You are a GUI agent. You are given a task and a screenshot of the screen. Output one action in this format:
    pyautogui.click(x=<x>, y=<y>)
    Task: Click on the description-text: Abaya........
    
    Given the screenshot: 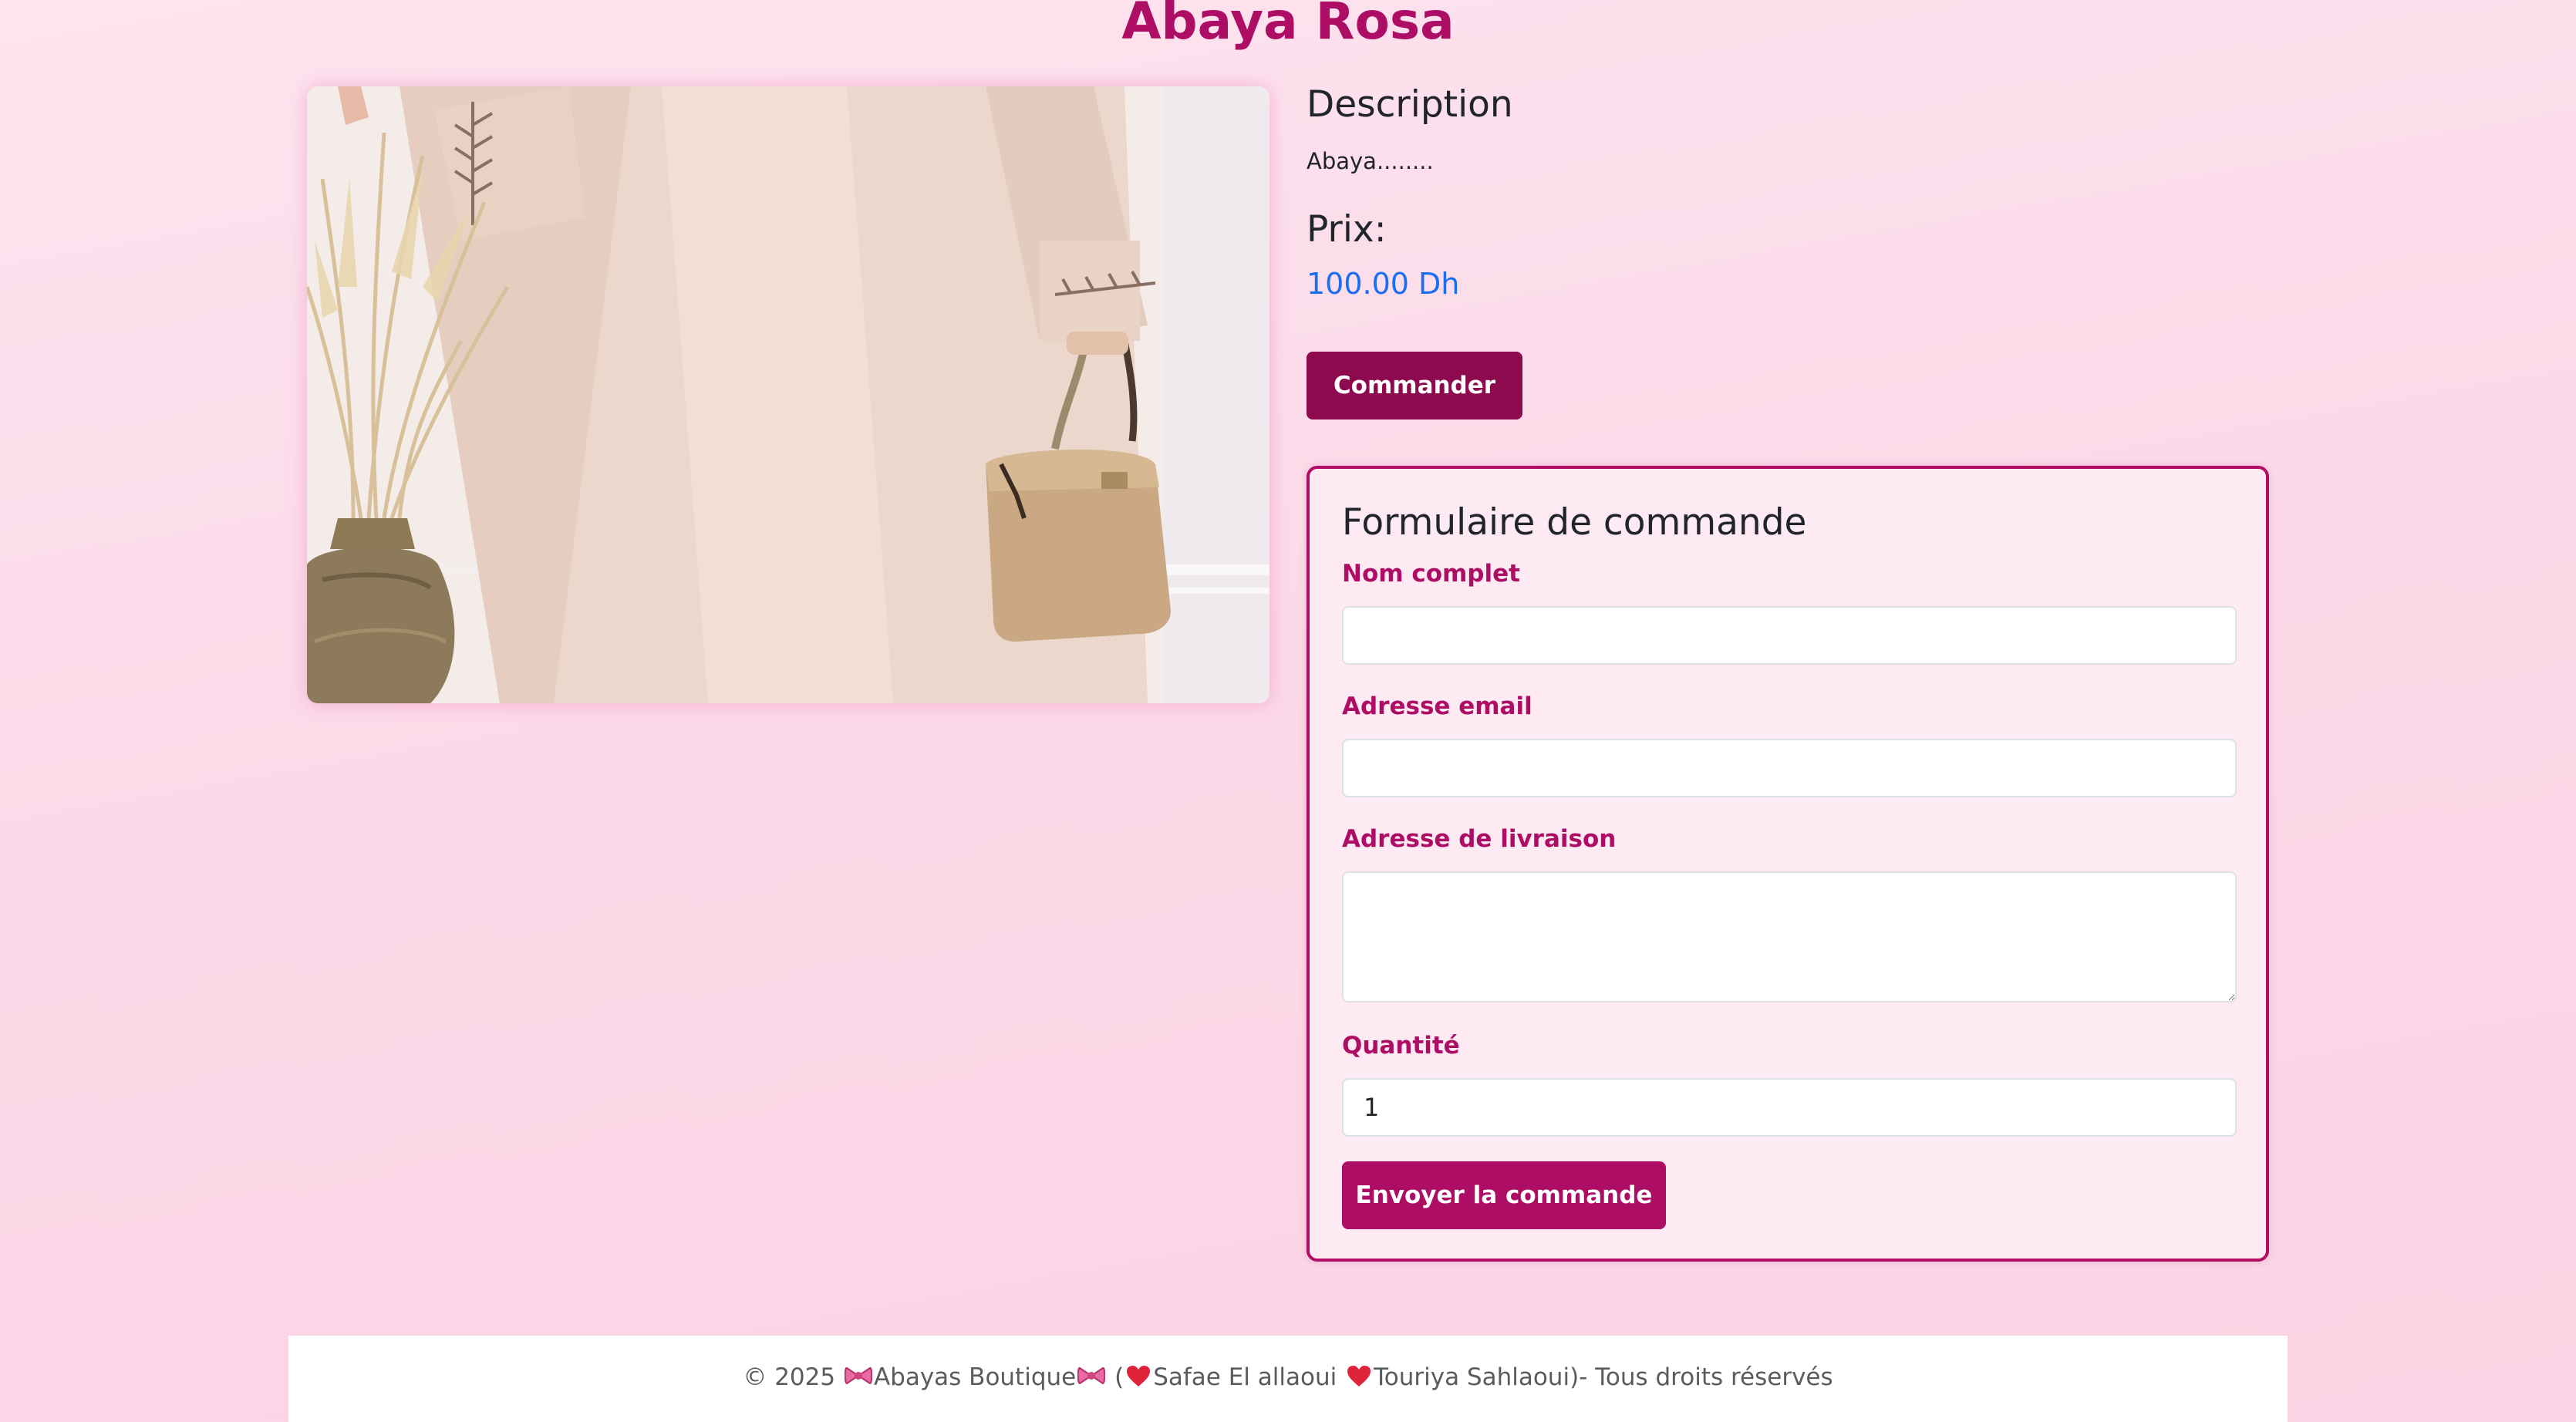 What is the action you would take?
    pyautogui.click(x=1370, y=161)
    